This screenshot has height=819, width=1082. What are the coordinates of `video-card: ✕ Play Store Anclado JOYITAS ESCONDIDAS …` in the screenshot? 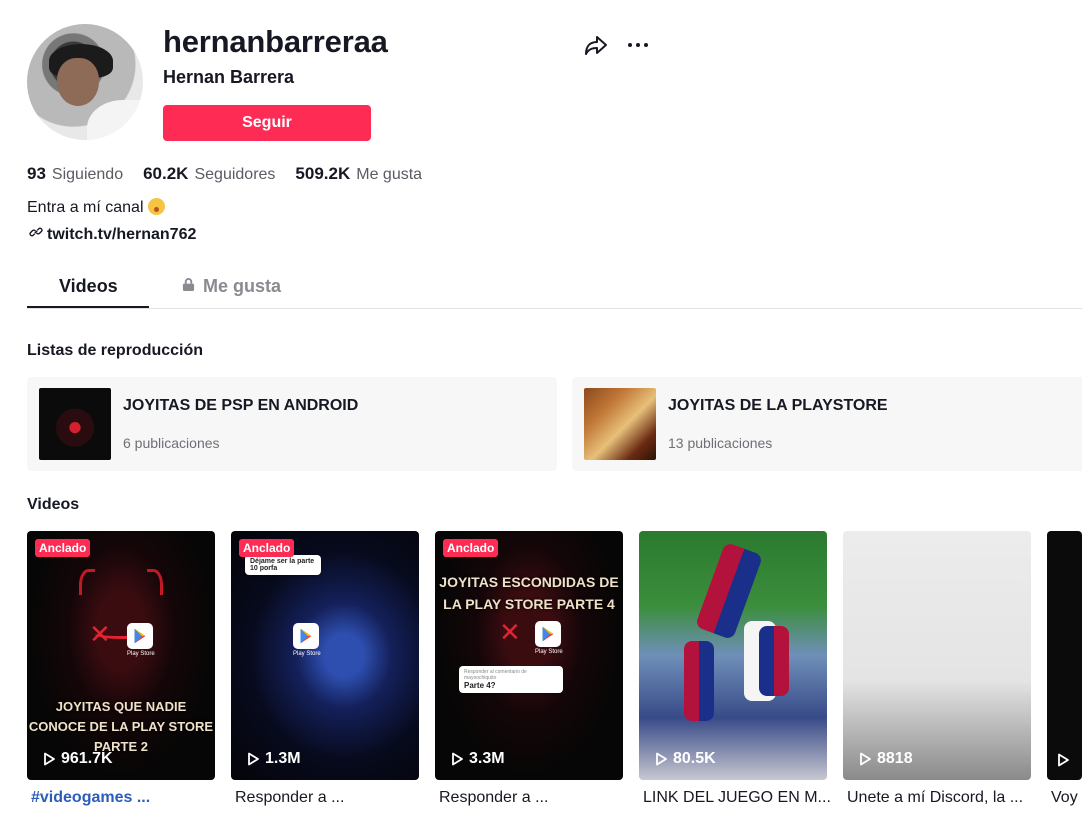 It's located at (529, 655).